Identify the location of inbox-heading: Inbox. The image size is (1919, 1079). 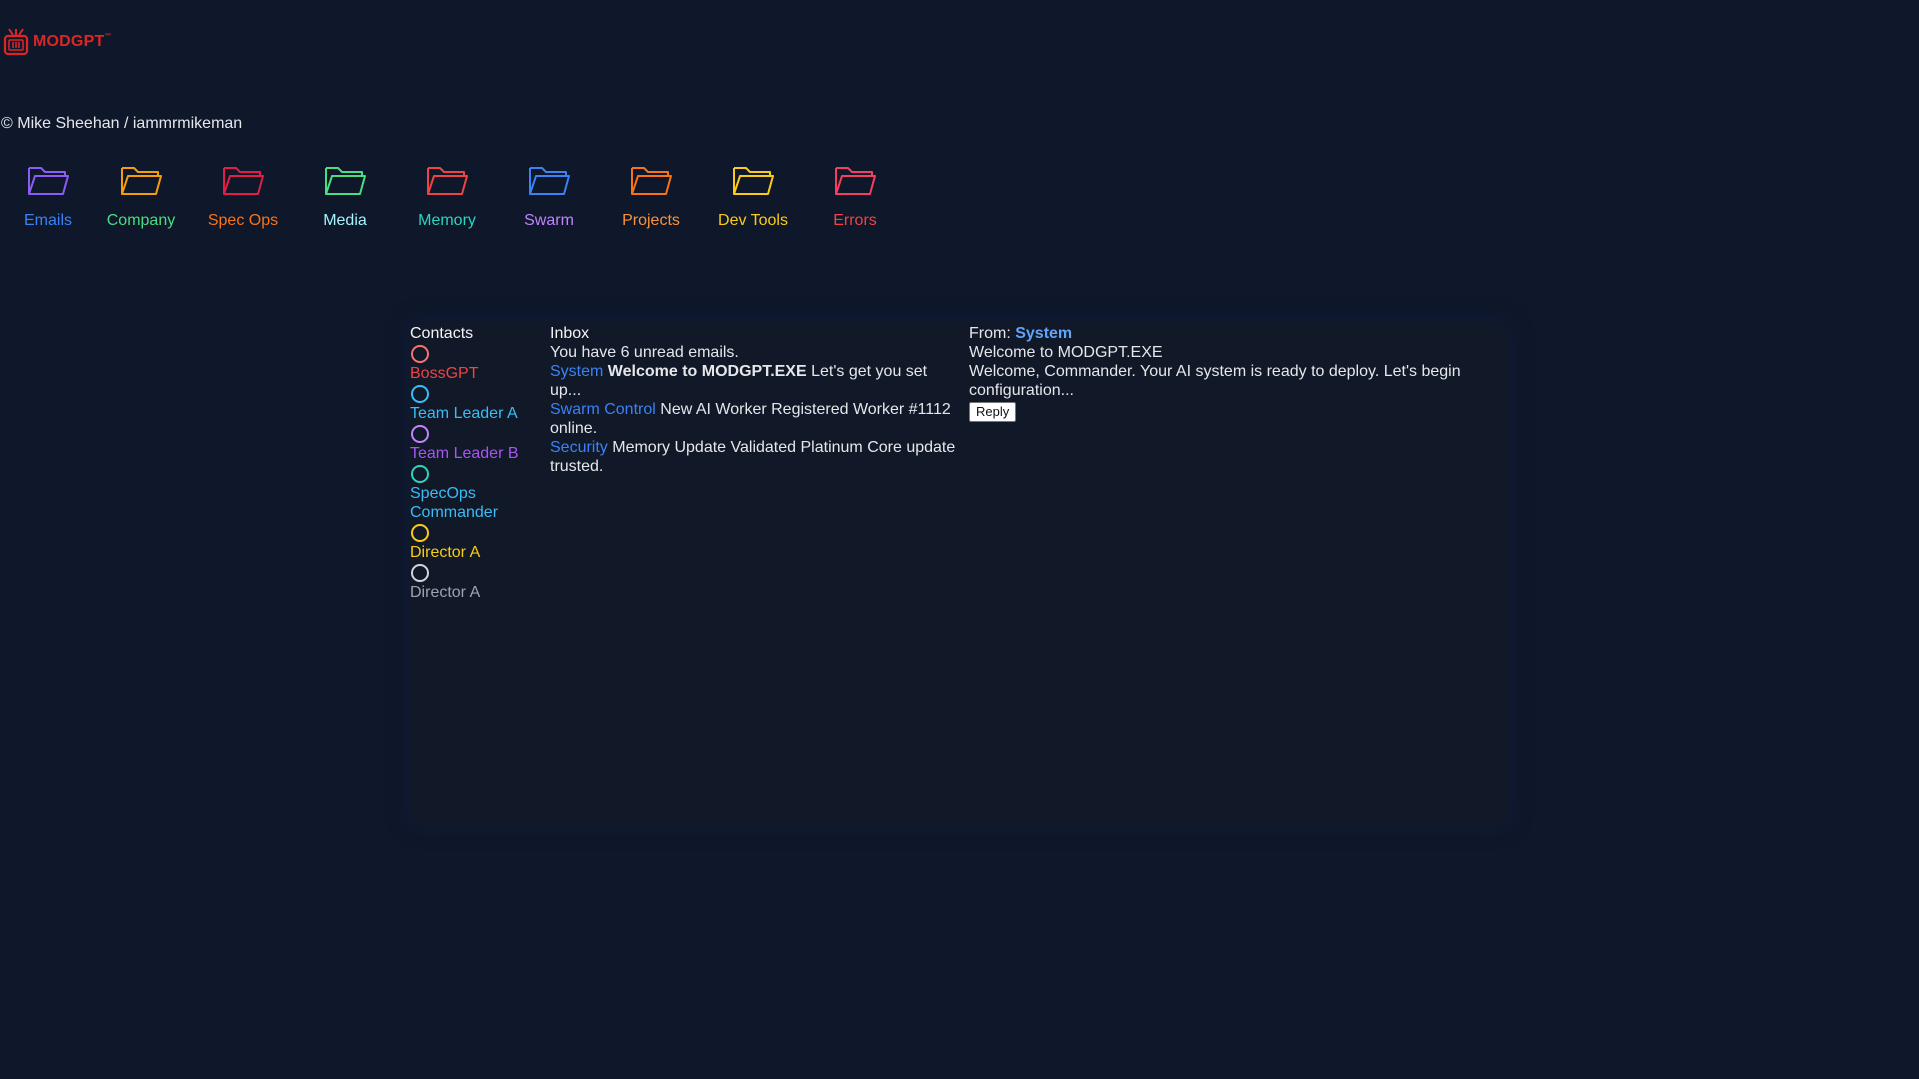
(570, 333).